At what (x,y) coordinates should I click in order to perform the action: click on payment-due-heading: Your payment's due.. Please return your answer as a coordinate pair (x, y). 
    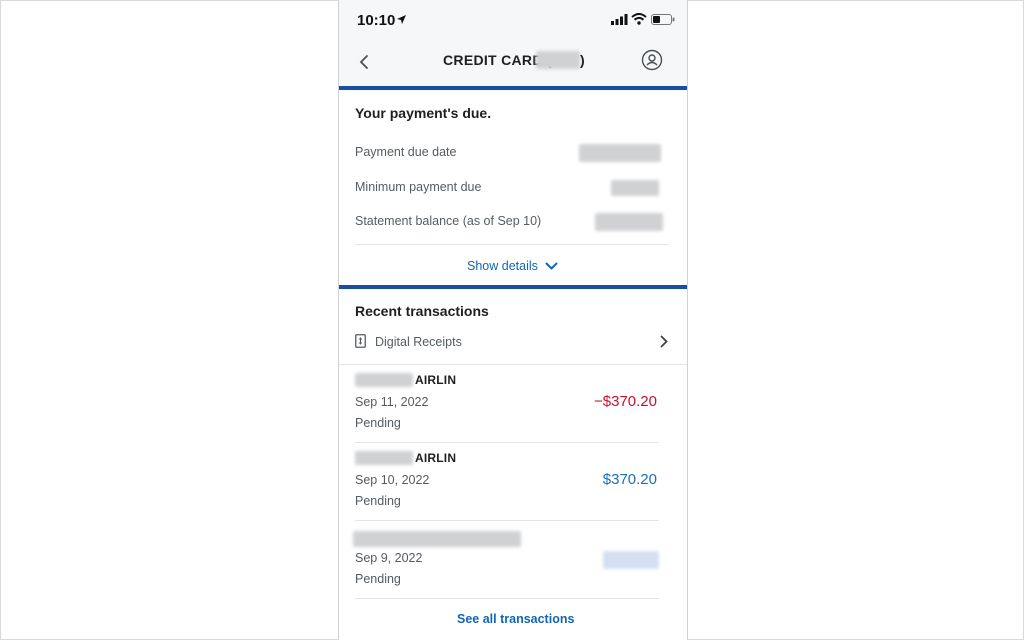
    Looking at the image, I should click on (423, 113).